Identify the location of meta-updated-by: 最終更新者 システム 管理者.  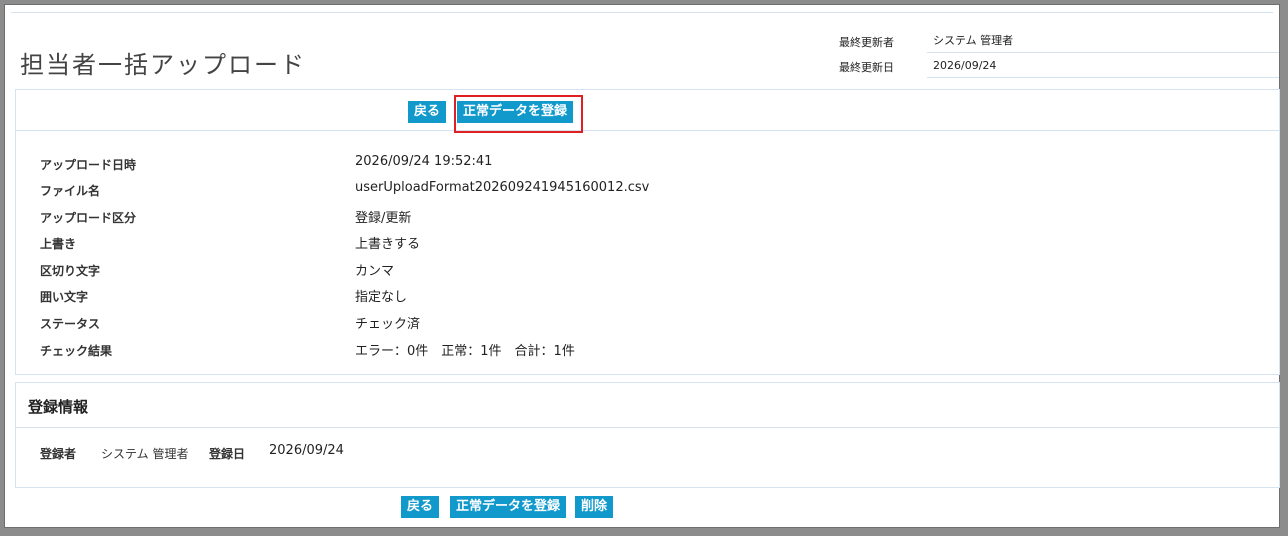
(1059, 41).